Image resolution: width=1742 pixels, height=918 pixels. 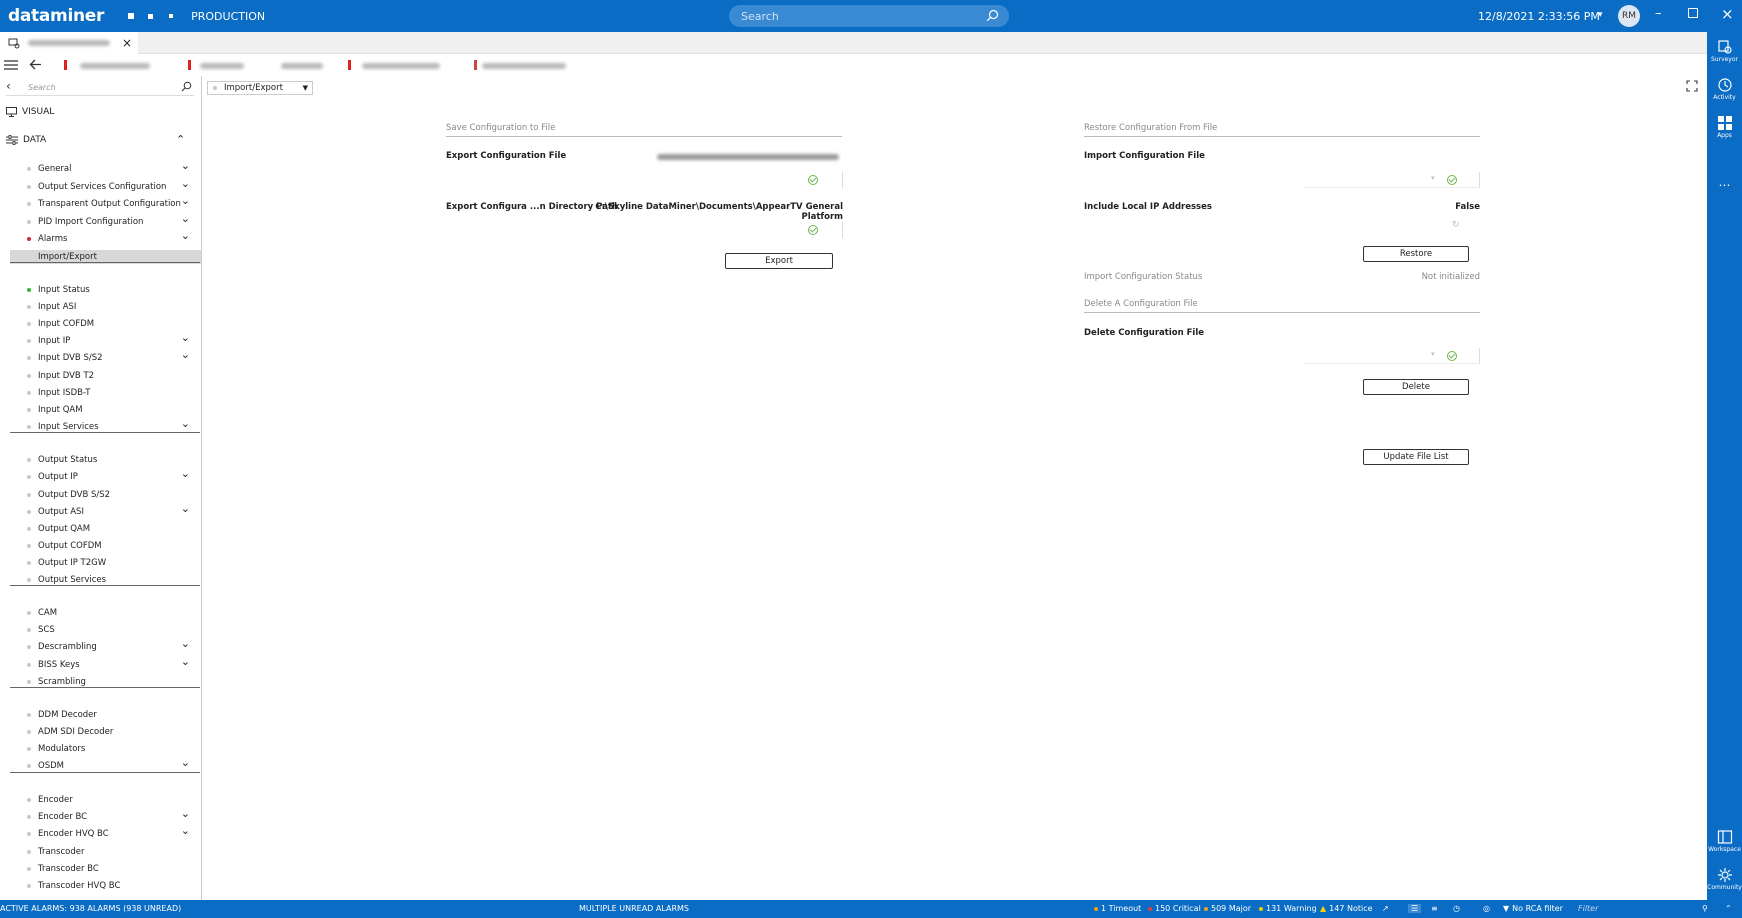 What do you see at coordinates (114, 749) in the screenshot?
I see `sidebar-item: Modulators` at bounding box center [114, 749].